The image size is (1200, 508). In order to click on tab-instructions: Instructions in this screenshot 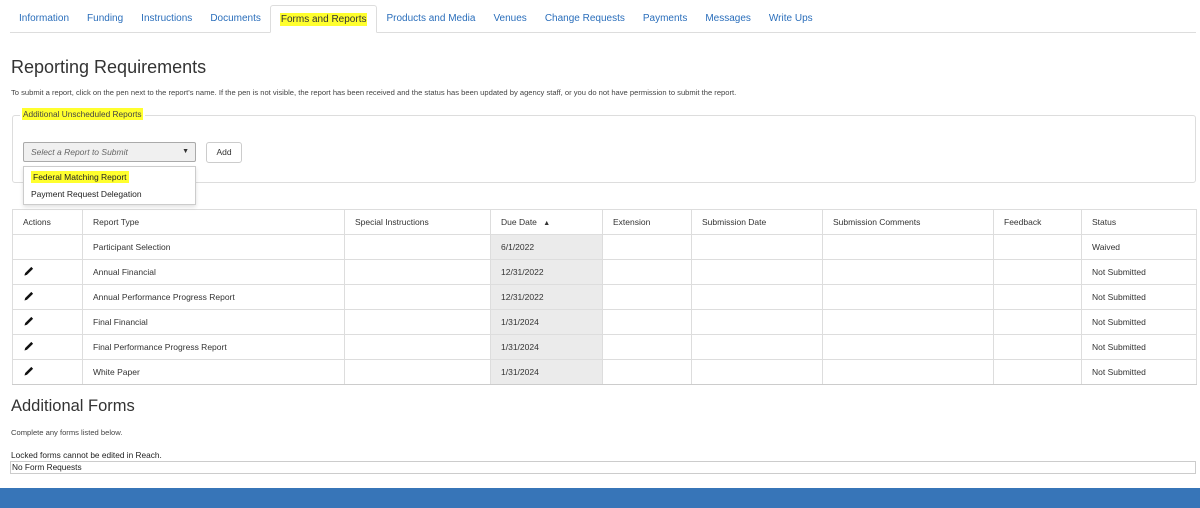, I will do `click(166, 19)`.